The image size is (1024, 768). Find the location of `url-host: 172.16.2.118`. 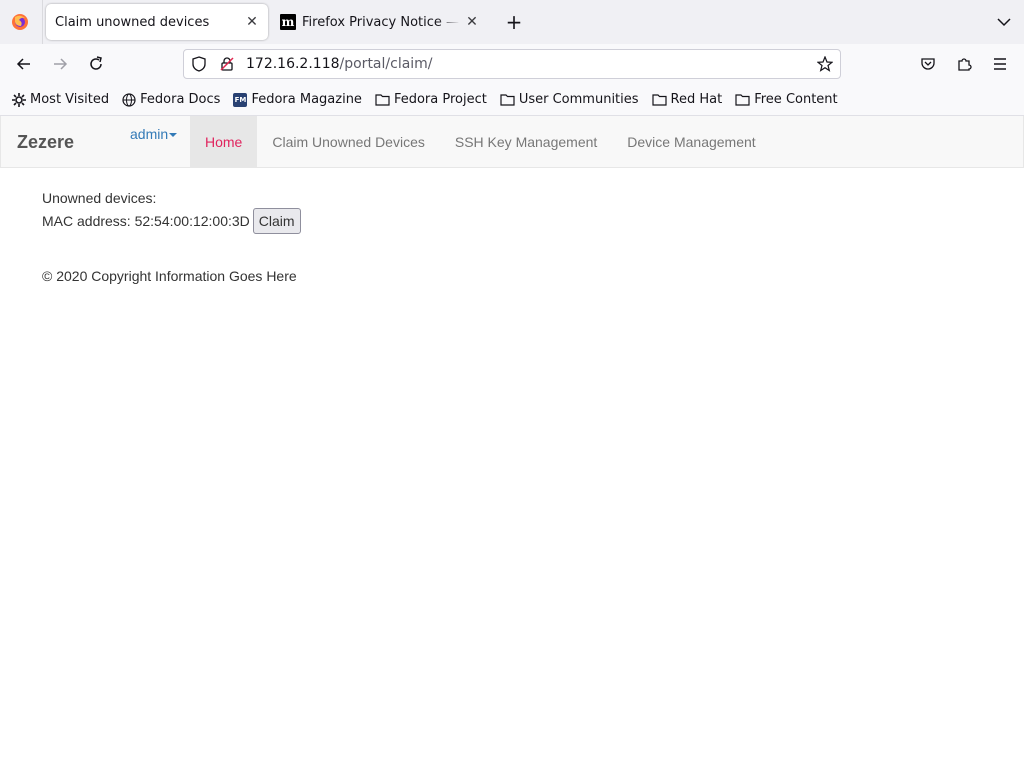

url-host: 172.16.2.118 is located at coordinates (293, 64).